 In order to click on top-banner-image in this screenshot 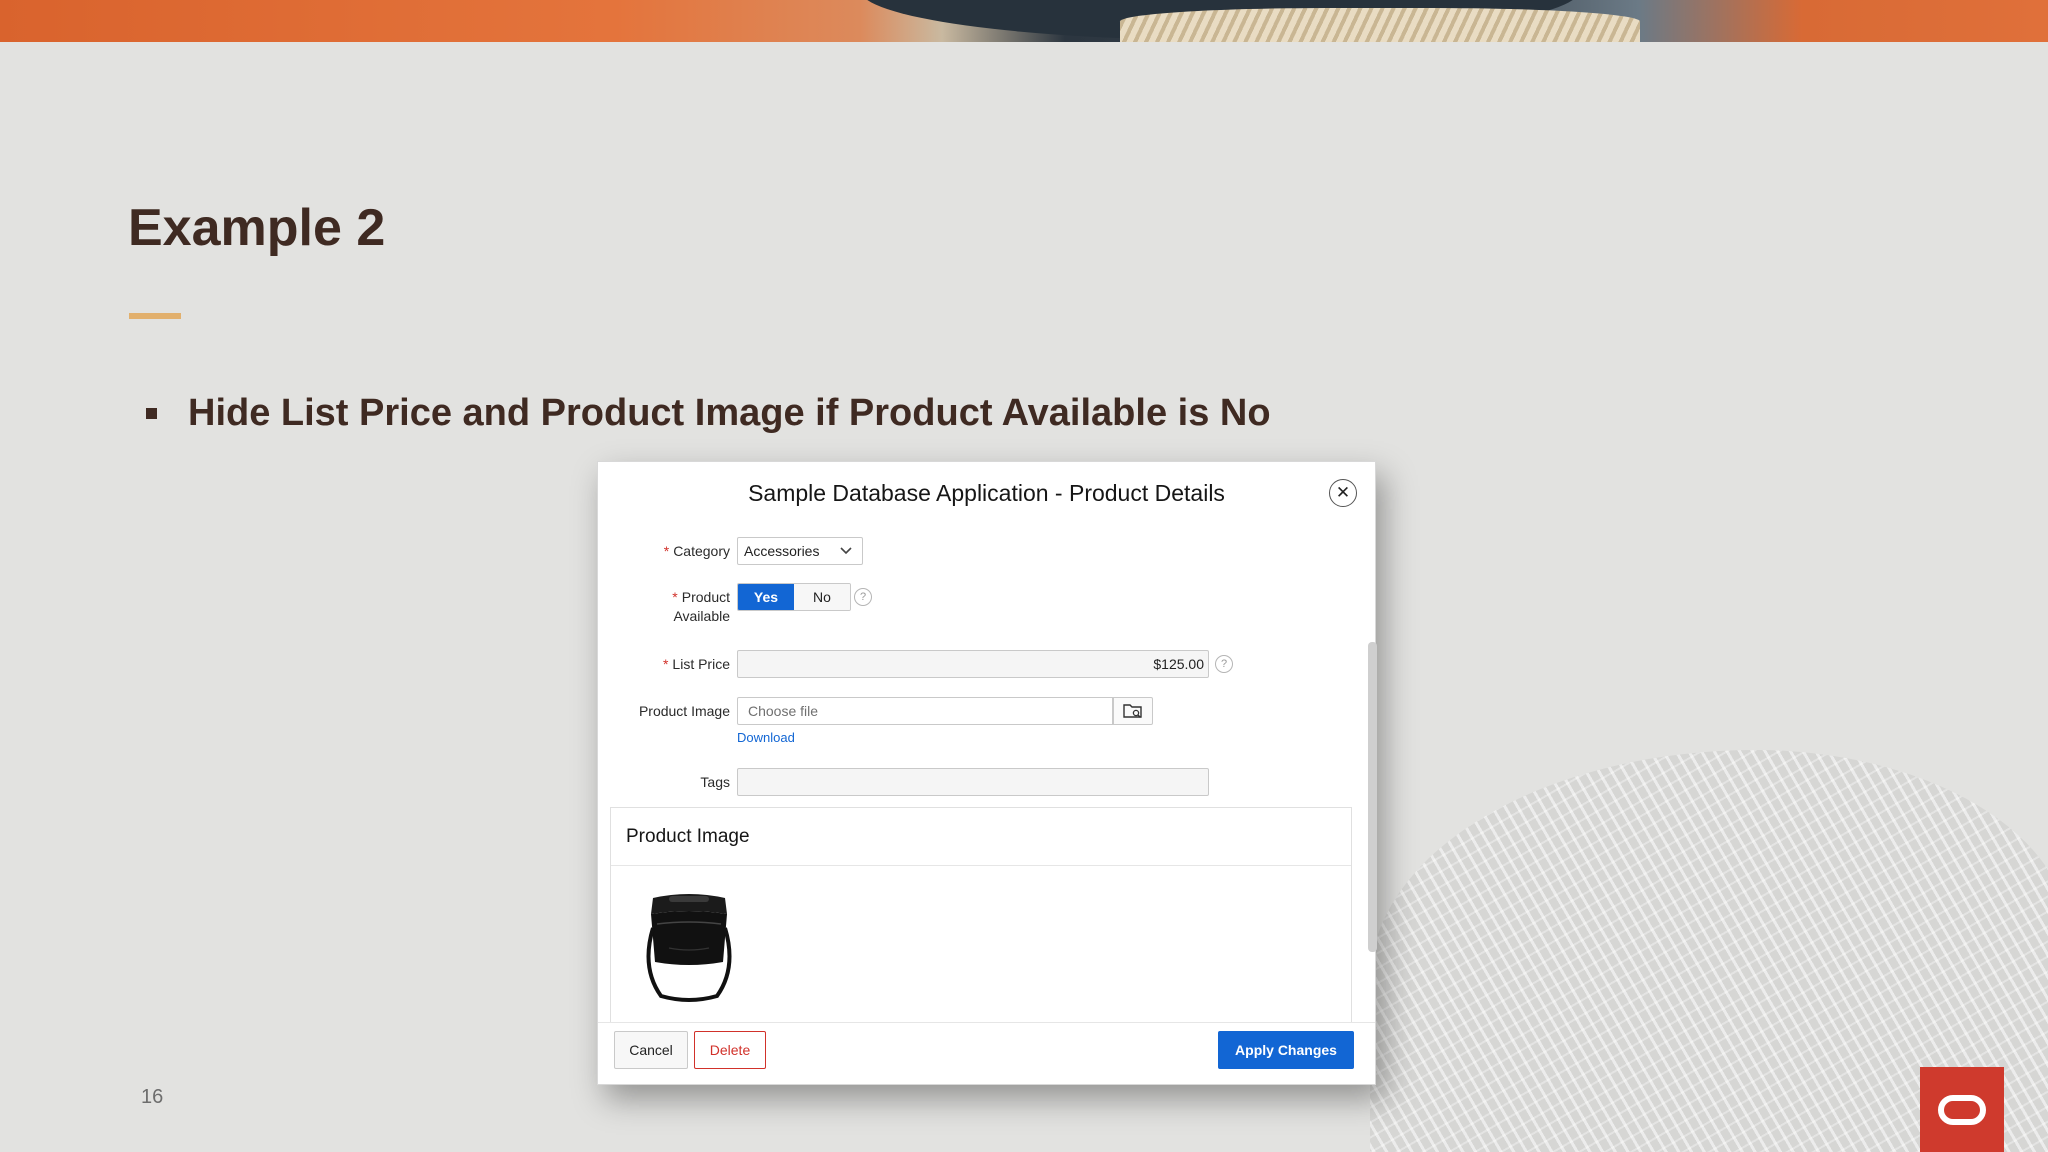, I will do `click(1024, 21)`.